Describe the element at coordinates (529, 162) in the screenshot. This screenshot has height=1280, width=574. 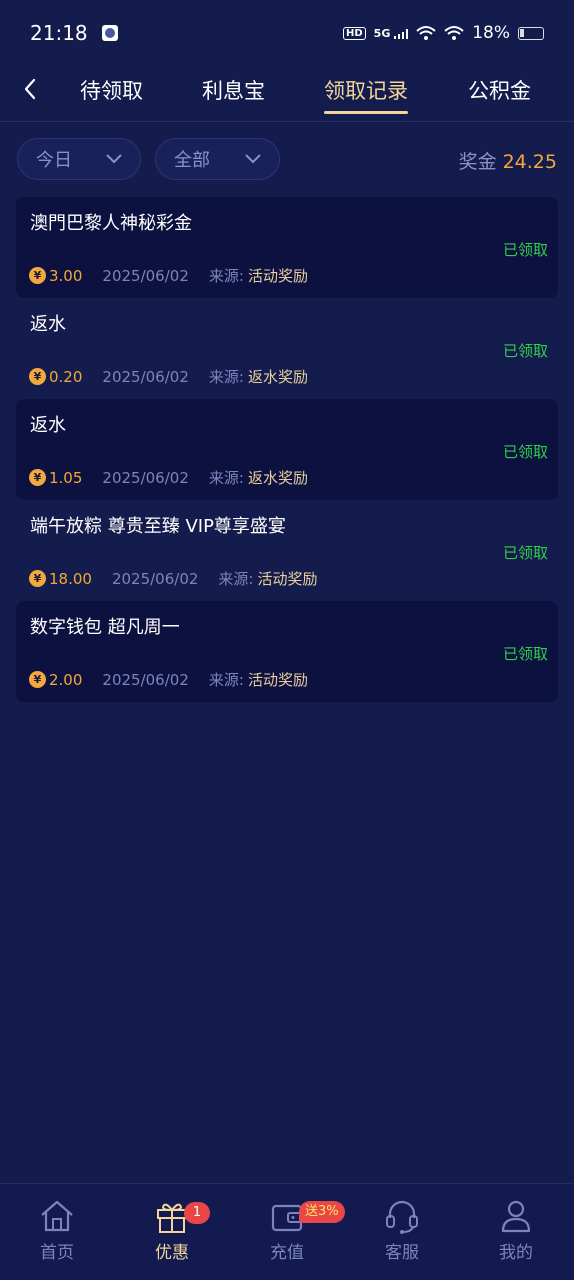
I see `bonus-value: 24.25` at that location.